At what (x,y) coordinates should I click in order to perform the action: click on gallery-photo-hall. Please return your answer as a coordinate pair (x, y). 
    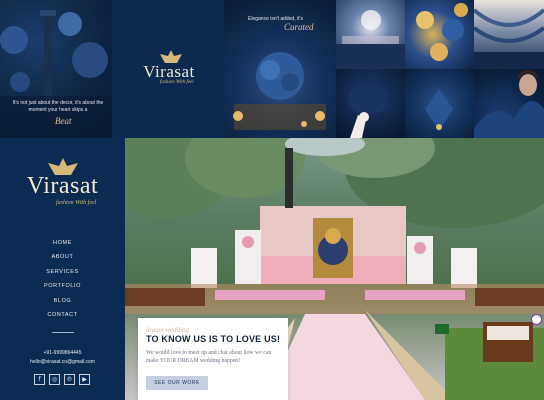
    Looking at the image, I should click on (370, 34).